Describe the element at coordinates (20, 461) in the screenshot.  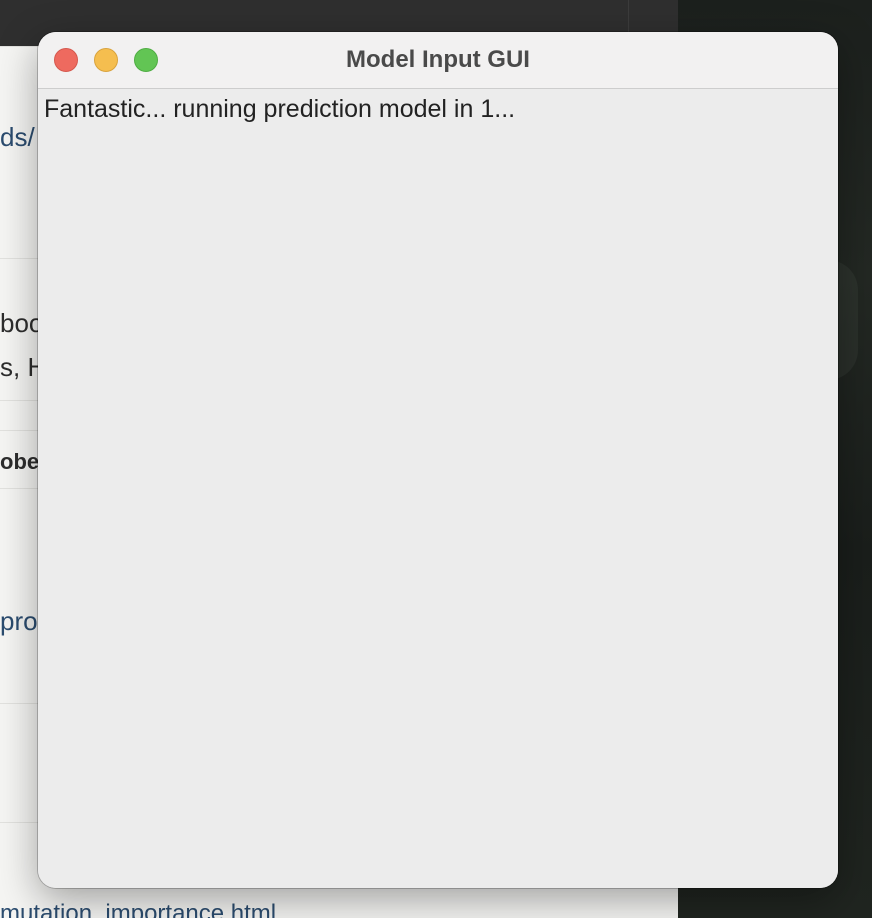
I see `background-text-fragment: obe` at that location.